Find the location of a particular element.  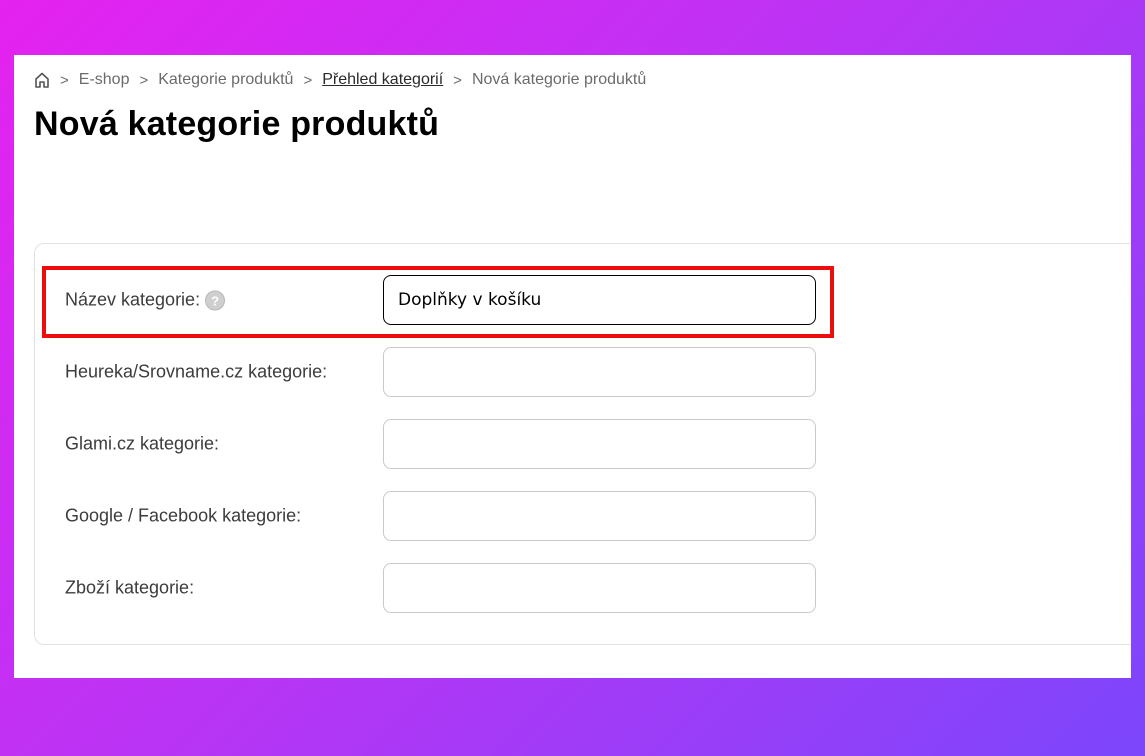

breadcrumb-item-eshop: E-shop is located at coordinates (104, 80).